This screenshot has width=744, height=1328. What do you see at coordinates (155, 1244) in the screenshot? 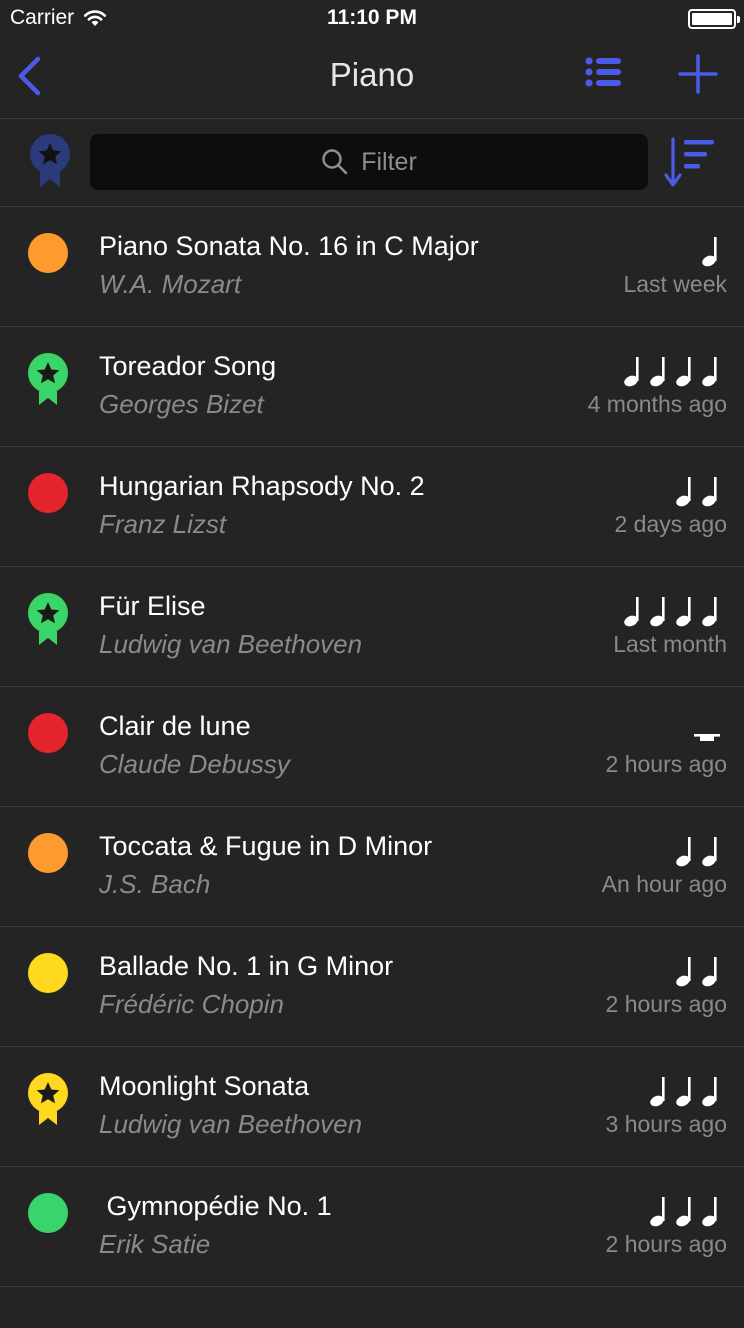
I see `piece-composer: Erik Satie` at bounding box center [155, 1244].